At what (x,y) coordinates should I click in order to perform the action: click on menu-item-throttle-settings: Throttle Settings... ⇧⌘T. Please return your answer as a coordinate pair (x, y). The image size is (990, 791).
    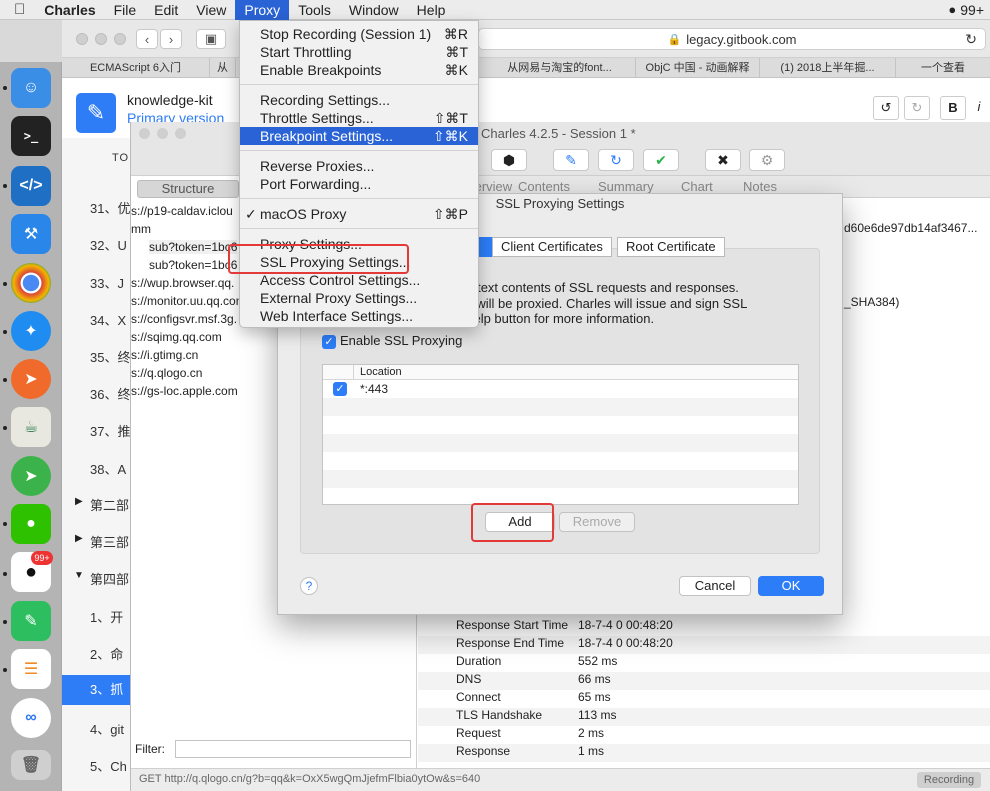
    Looking at the image, I should click on (359, 118).